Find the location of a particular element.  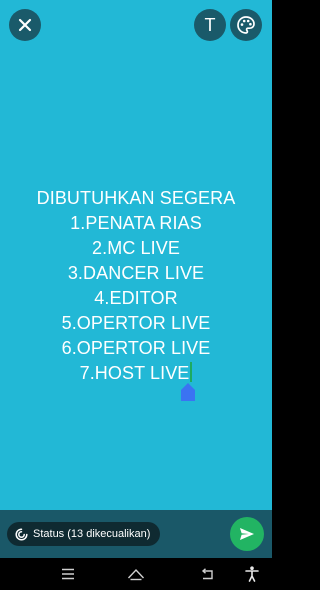

status-text-line: 7.HOST LIVE is located at coordinates (134, 373).